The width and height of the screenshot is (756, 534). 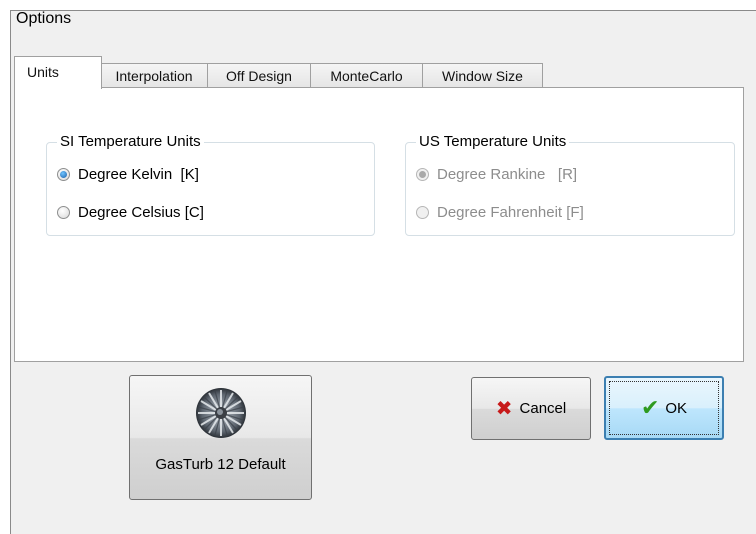 I want to click on radio-degree-celsius: Degree Celsius [C], so click(x=130, y=212).